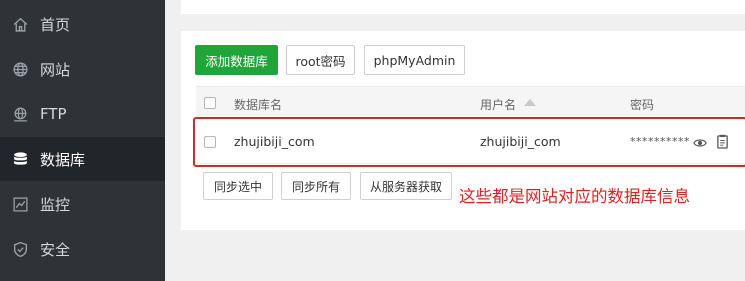 This screenshot has height=281, width=745. What do you see at coordinates (20, 159) in the screenshot?
I see `database-icon` at bounding box center [20, 159].